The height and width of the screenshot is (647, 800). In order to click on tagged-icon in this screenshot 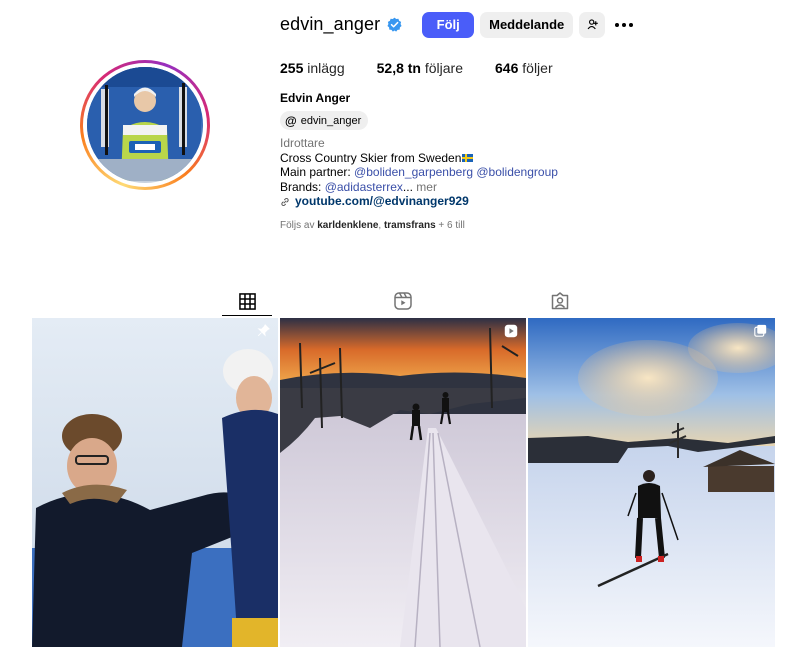, I will do `click(560, 301)`.